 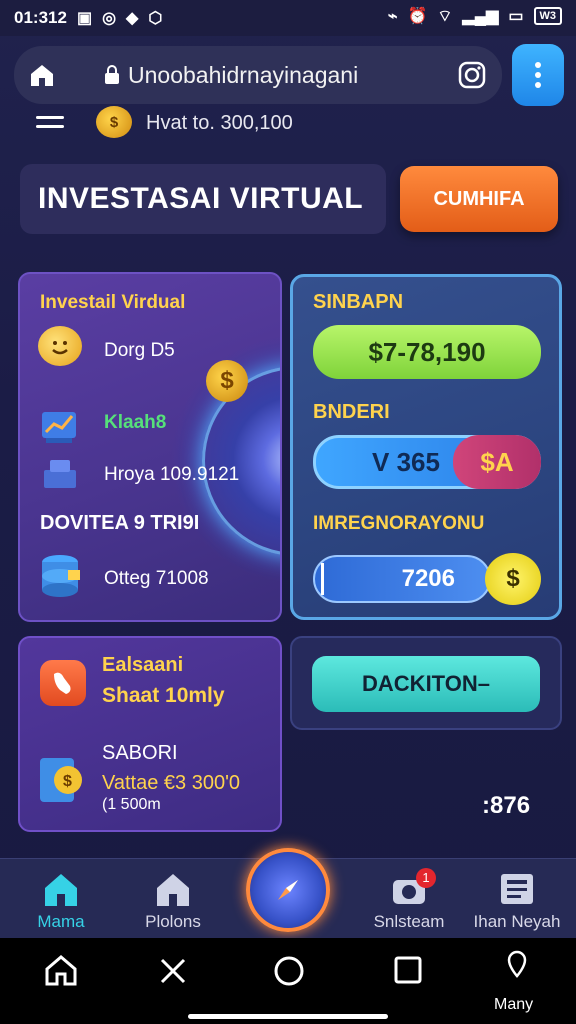 I want to click on status-time: 01:312, so click(x=40, y=17).